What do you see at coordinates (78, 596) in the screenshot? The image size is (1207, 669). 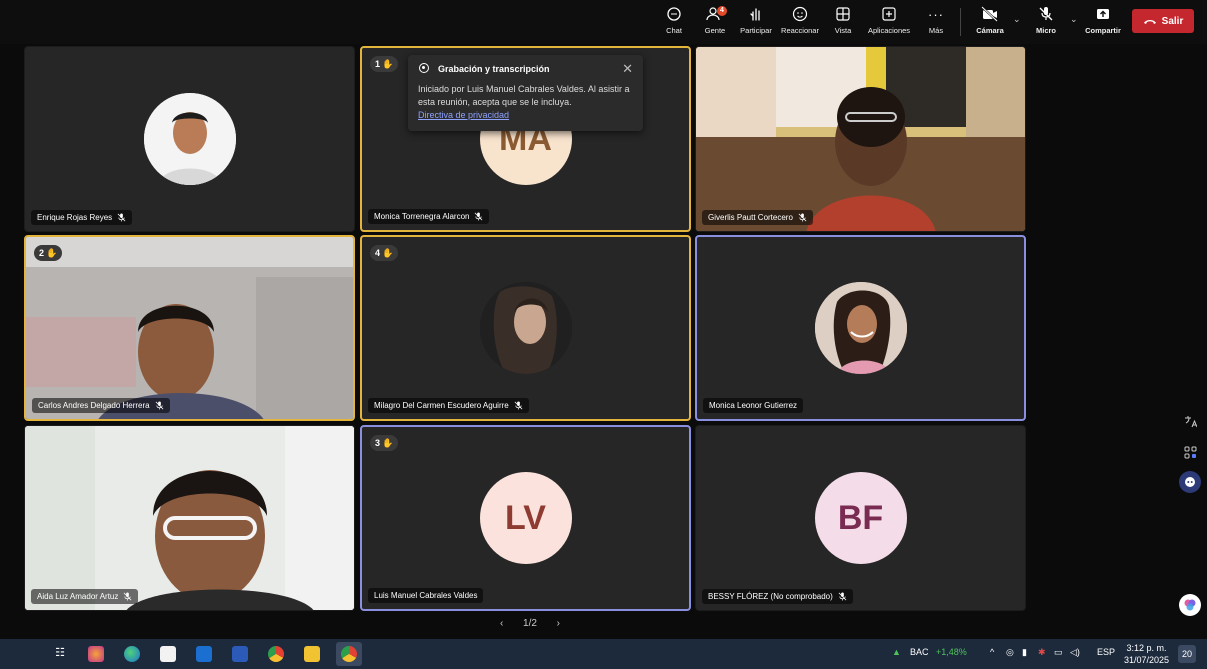 I see `participant-name-text: Aida Luz Amador Artuz` at bounding box center [78, 596].